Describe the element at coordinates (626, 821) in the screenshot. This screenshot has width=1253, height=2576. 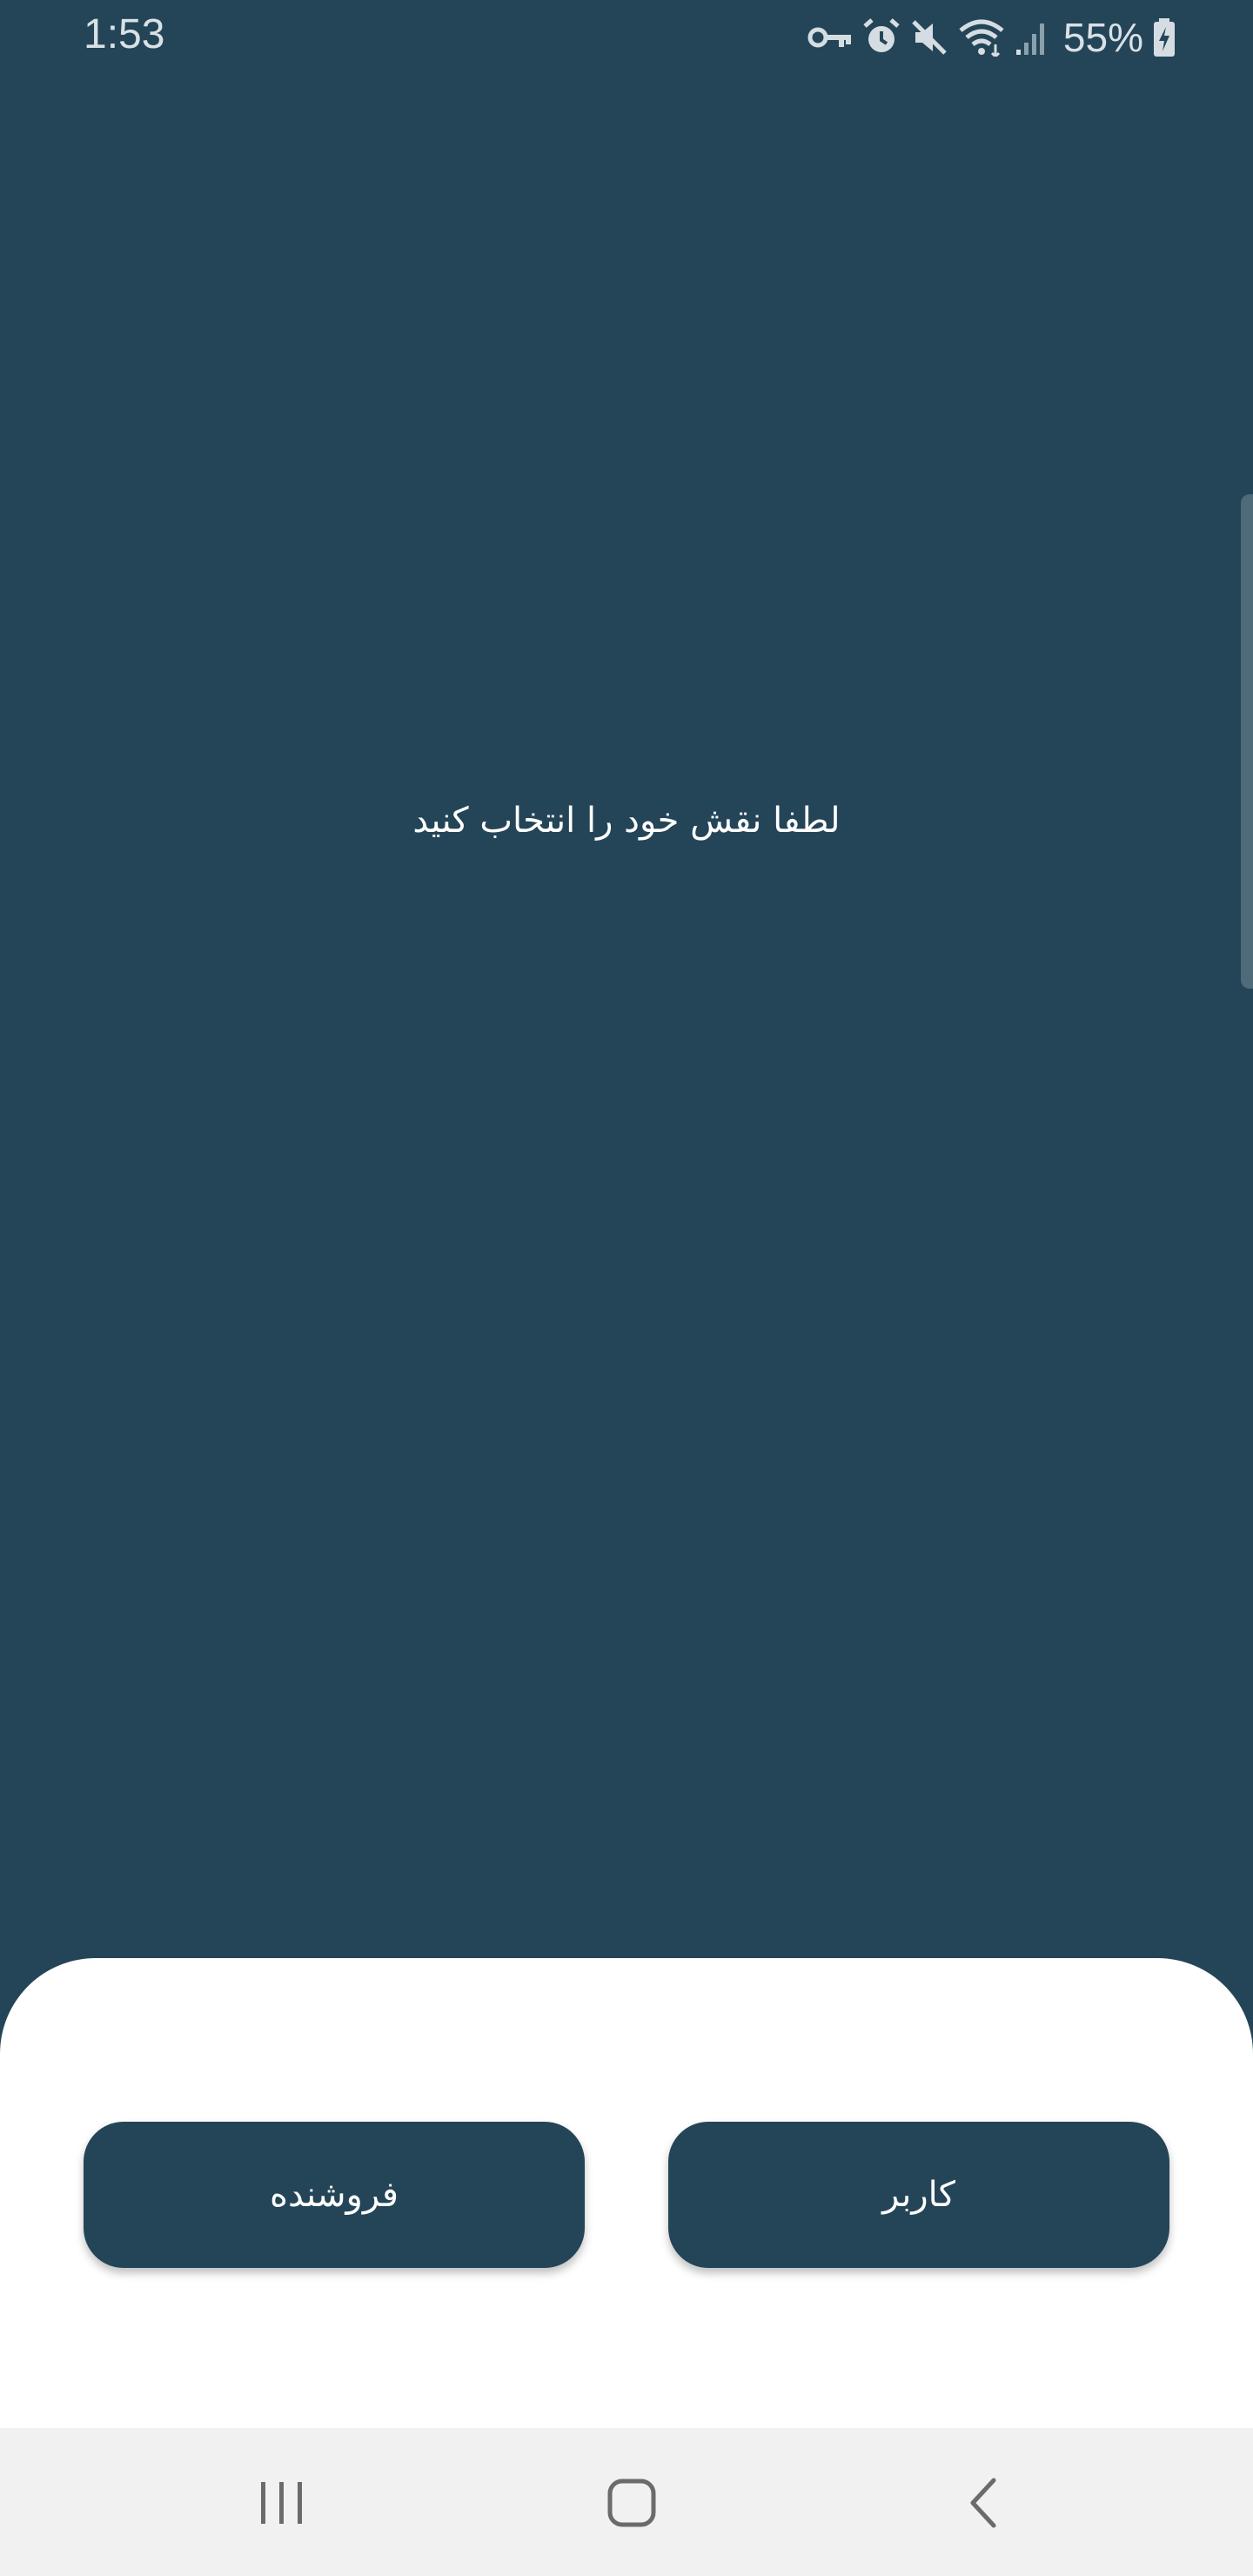
I see `role-prompt: لطفا نقش خود را انتخاب کنید` at that location.